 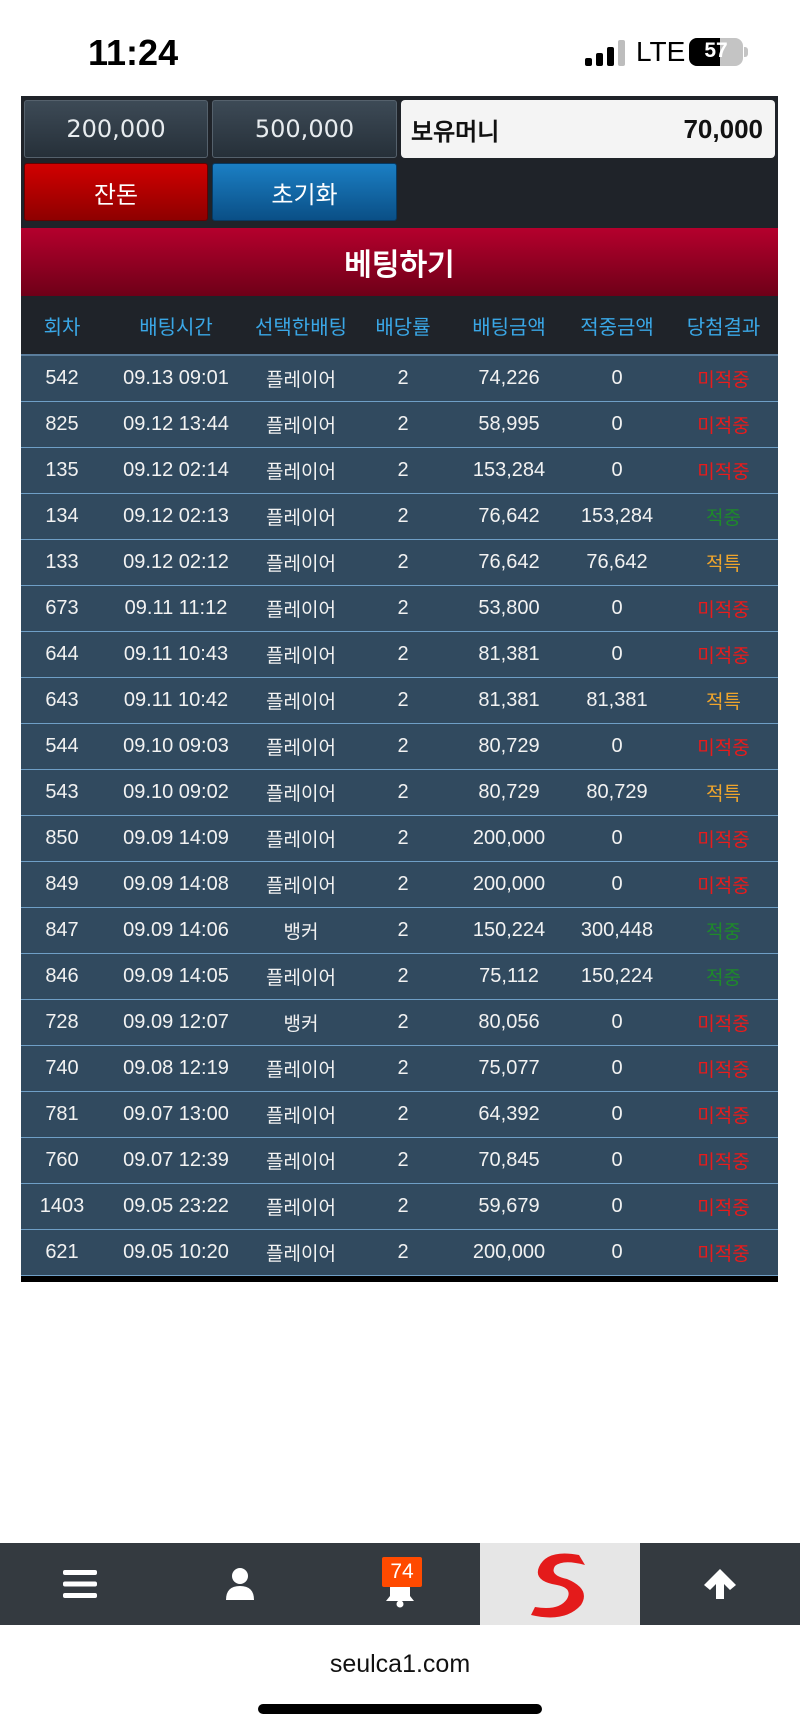 I want to click on cell-time: 09.12 02:13, so click(x=176, y=516).